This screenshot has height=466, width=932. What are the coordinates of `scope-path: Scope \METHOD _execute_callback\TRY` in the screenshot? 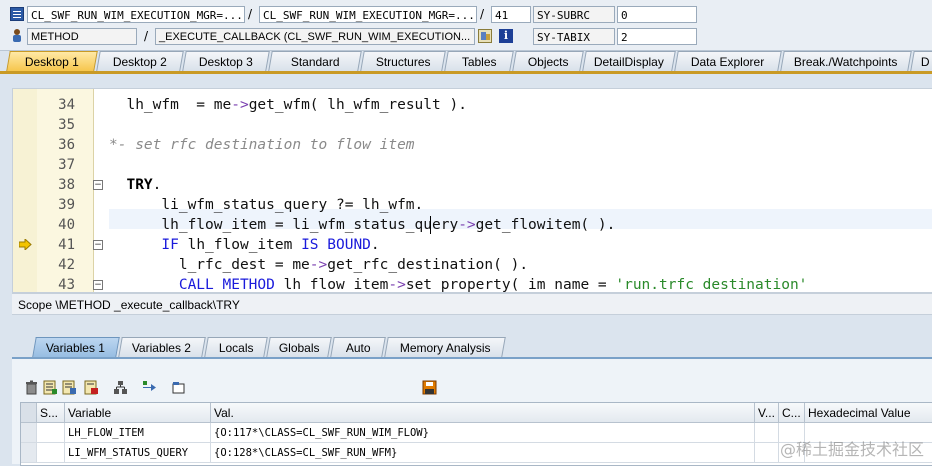 It's located at (472, 304).